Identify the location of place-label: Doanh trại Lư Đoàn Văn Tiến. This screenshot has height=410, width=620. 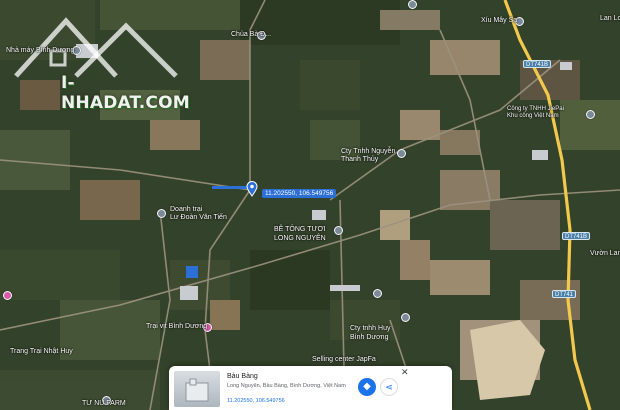
(198, 214).